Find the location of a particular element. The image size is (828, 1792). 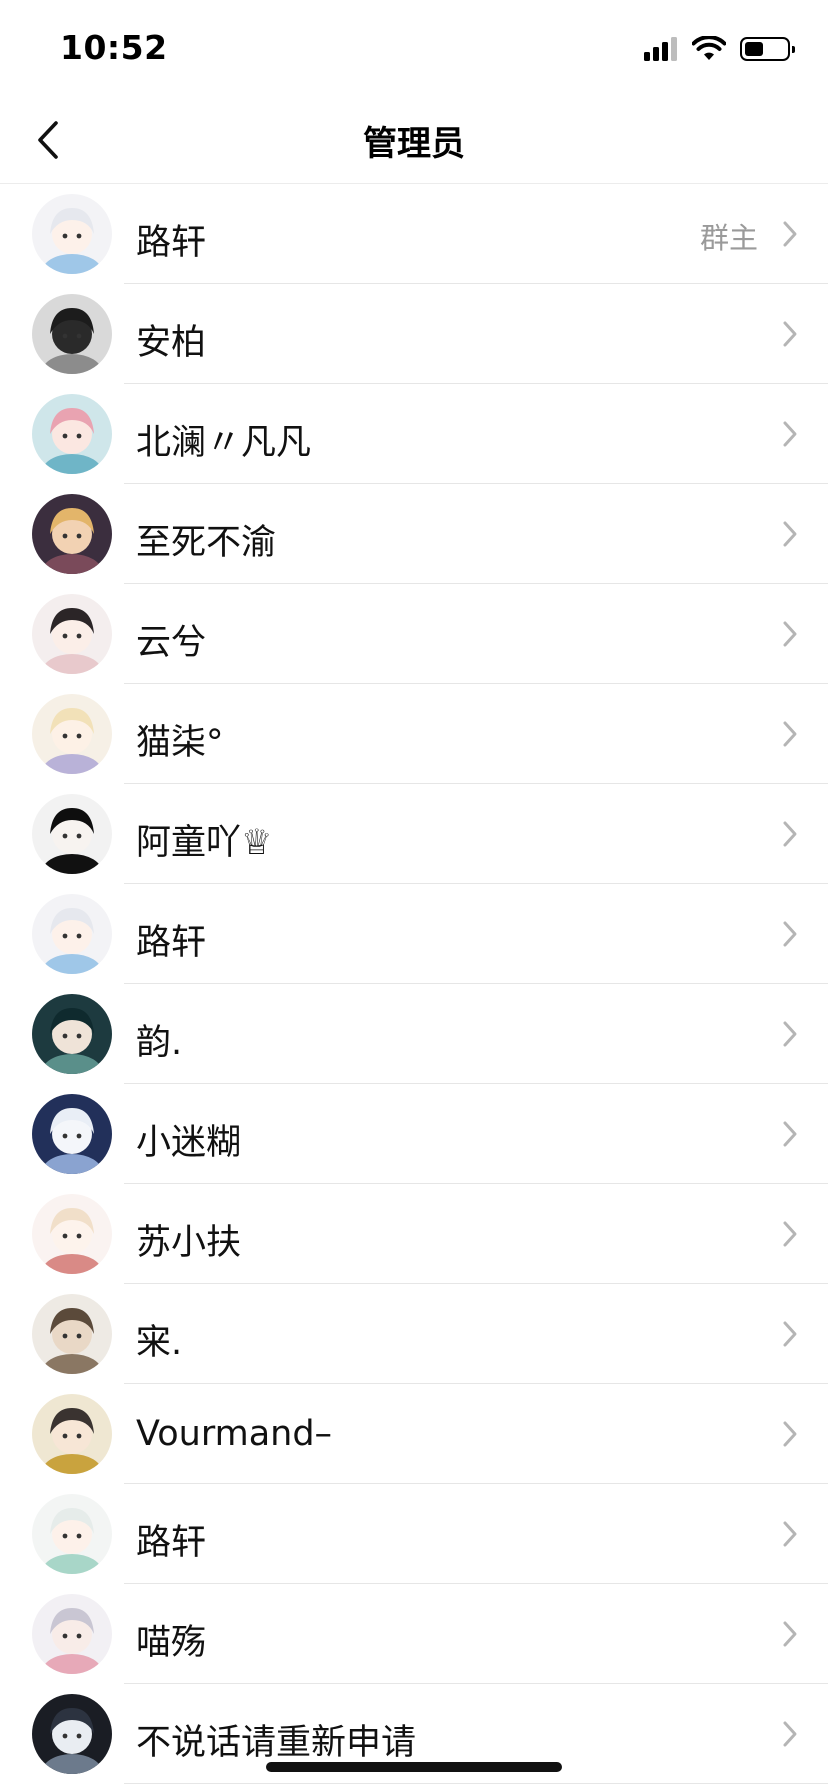

member-name: 云兮 is located at coordinates (171, 643).